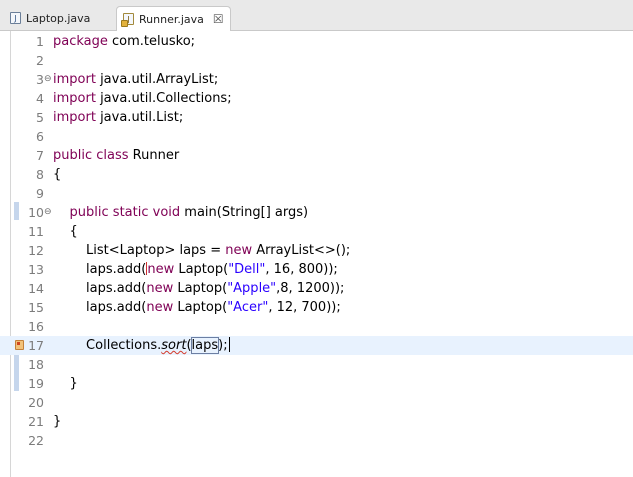 The width and height of the screenshot is (633, 477). Describe the element at coordinates (139, 250) in the screenshot. I see `code-token: List<Laptop> laps =` at that location.